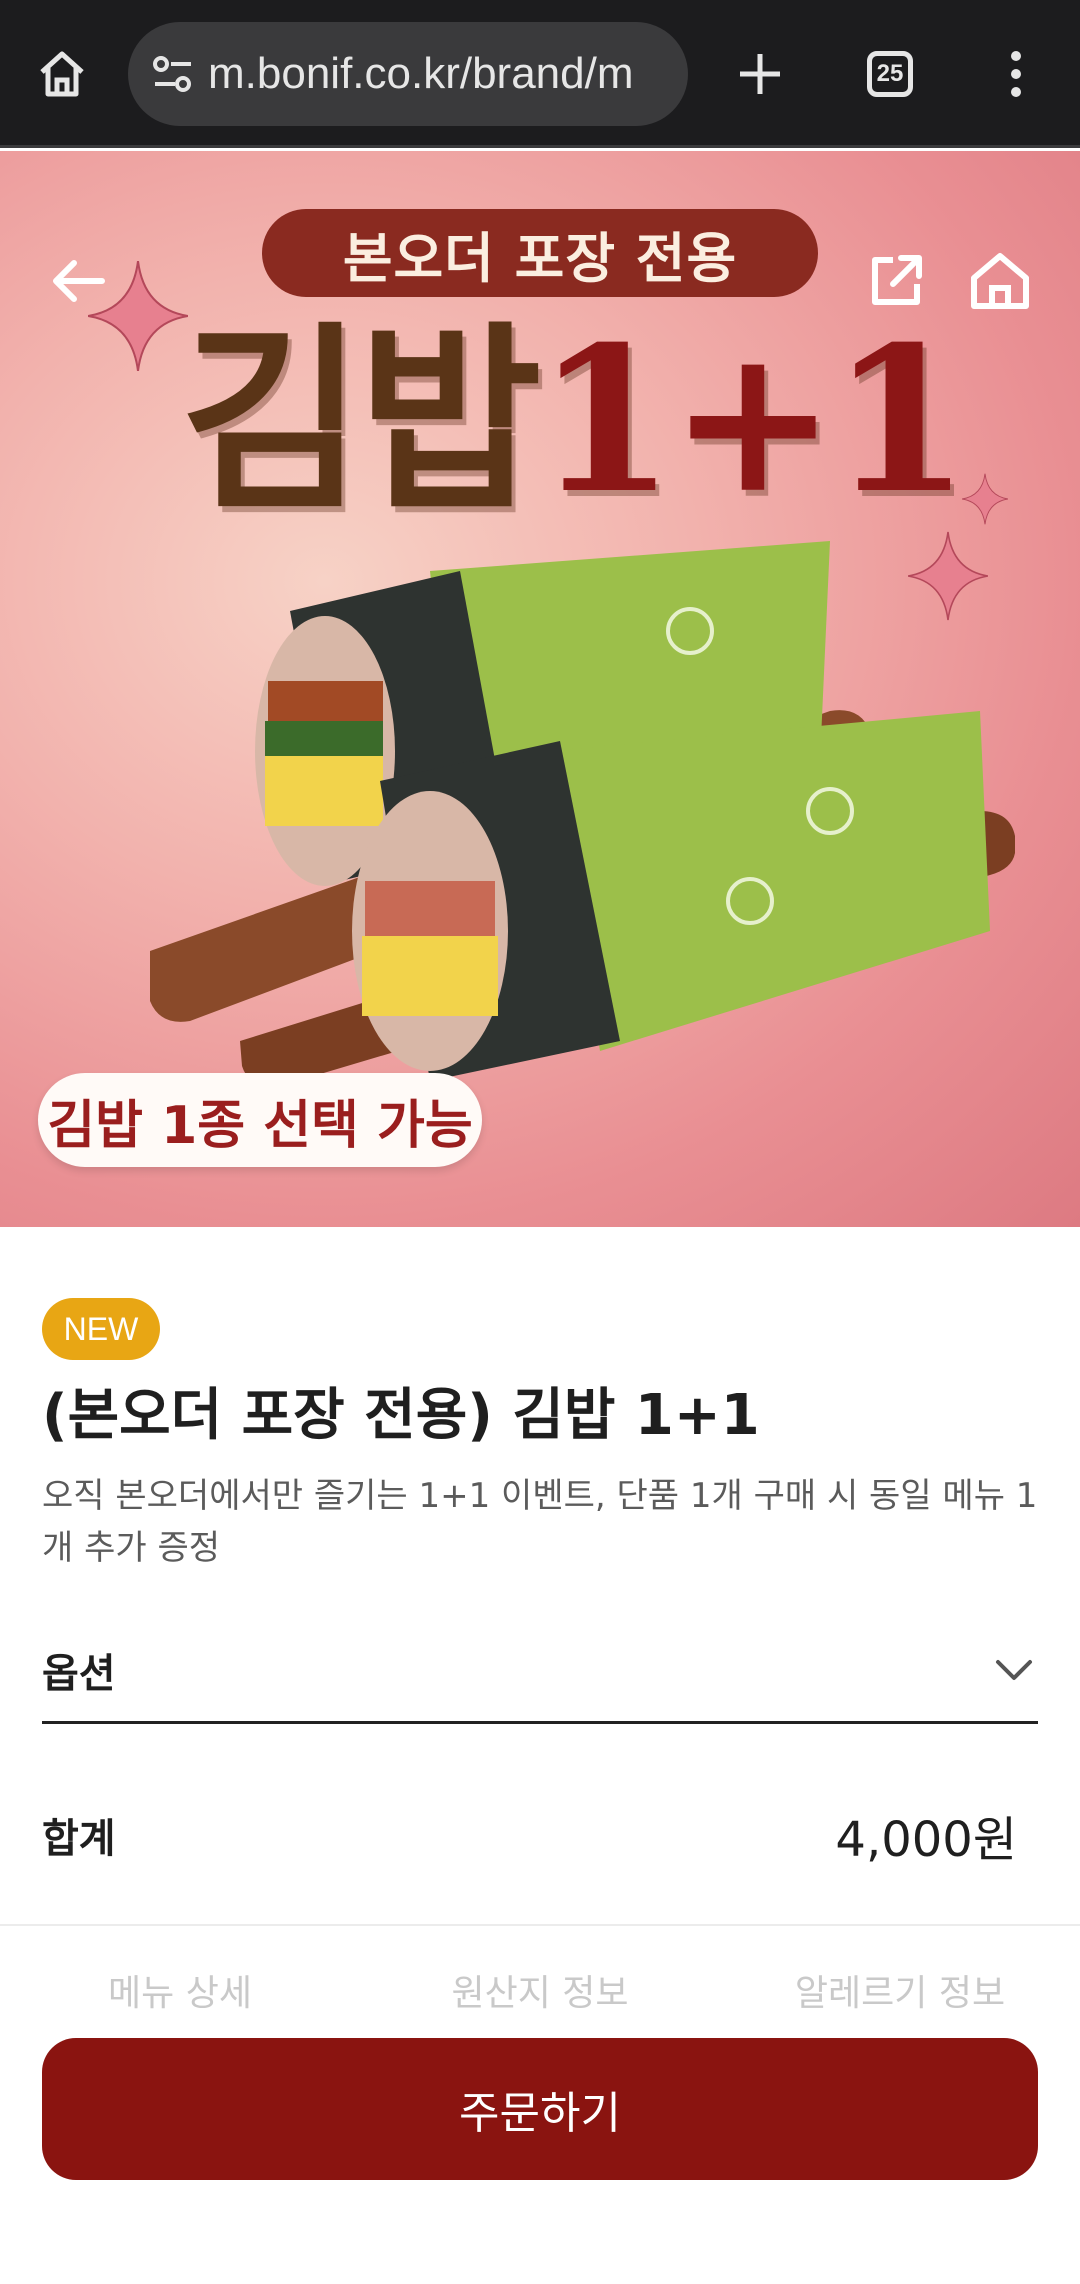 This screenshot has width=1080, height=2284. I want to click on site-settings-icon, so click(173, 74).